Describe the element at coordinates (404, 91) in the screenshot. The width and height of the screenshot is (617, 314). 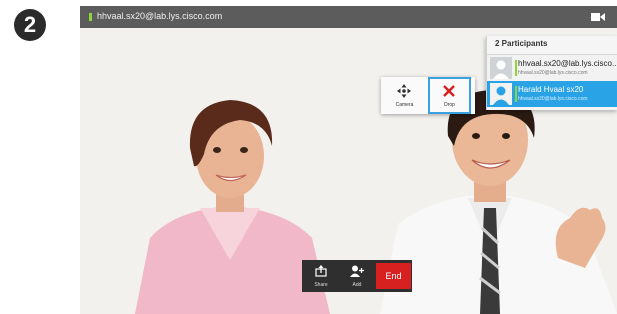
I see `move-arrows-icon` at that location.